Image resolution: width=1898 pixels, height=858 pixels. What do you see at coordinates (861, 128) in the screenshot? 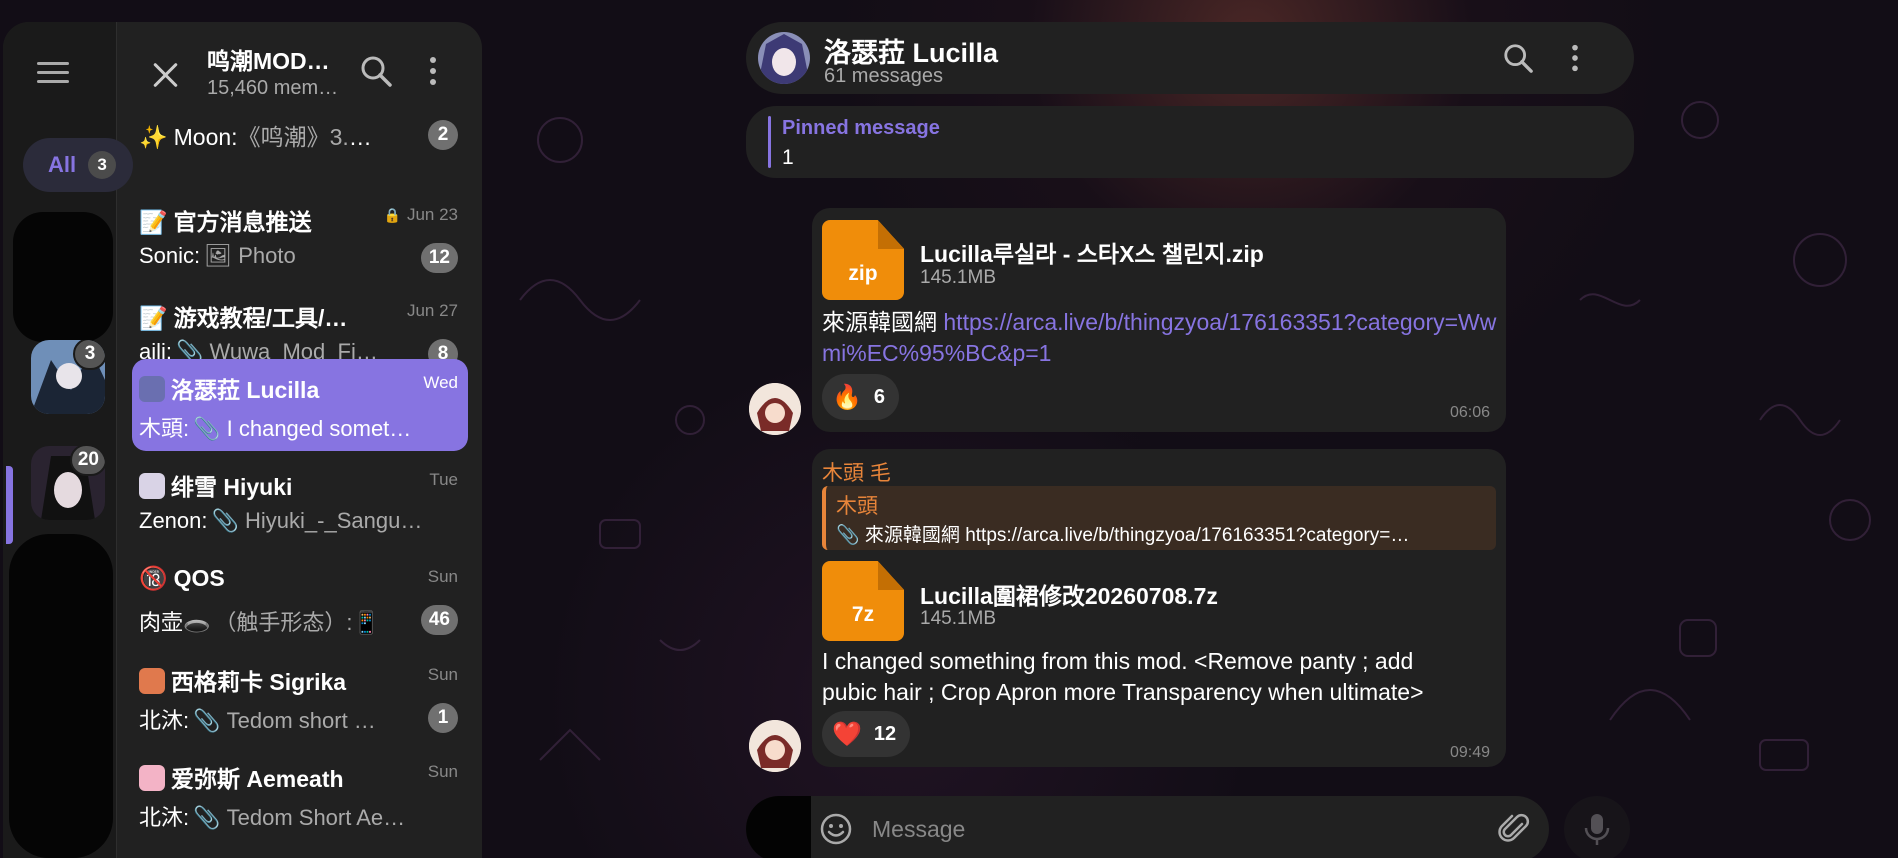
I see `pinned-title: Pinned message` at bounding box center [861, 128].